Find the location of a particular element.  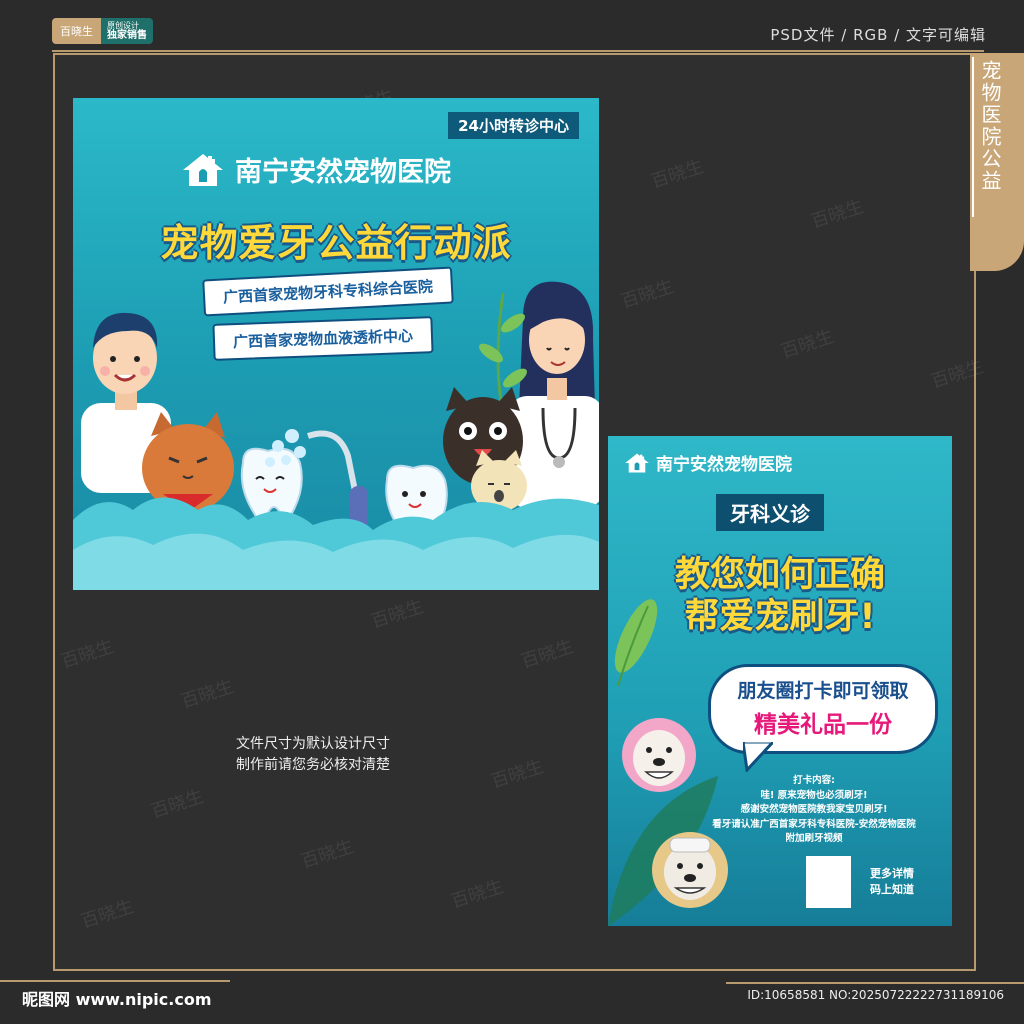

qr-caption: 更多详情 码上知道 is located at coordinates (892, 882).